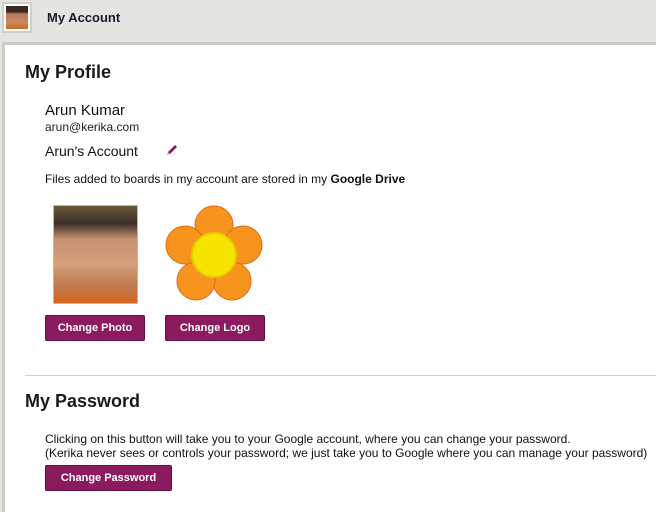 The width and height of the screenshot is (656, 512). Describe the element at coordinates (85, 110) in the screenshot. I see `user-name: Arun Kumar` at that location.